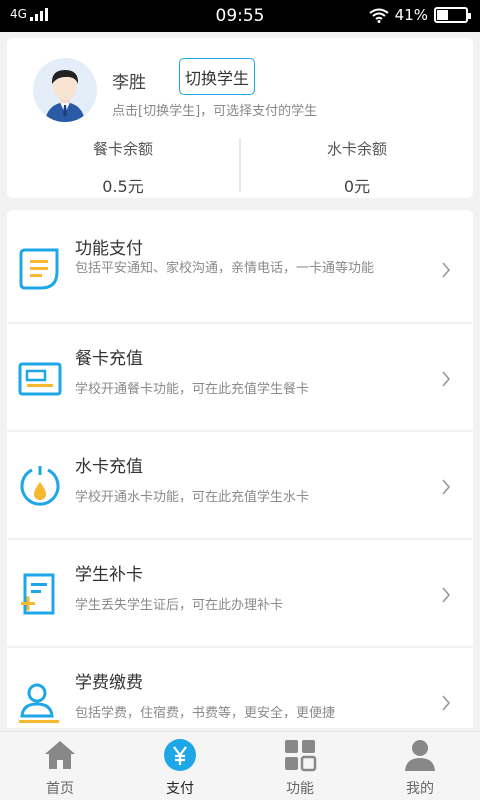 This screenshot has height=800, width=480. What do you see at coordinates (123, 186) in the screenshot?
I see `meal-card-value: 0.5元` at bounding box center [123, 186].